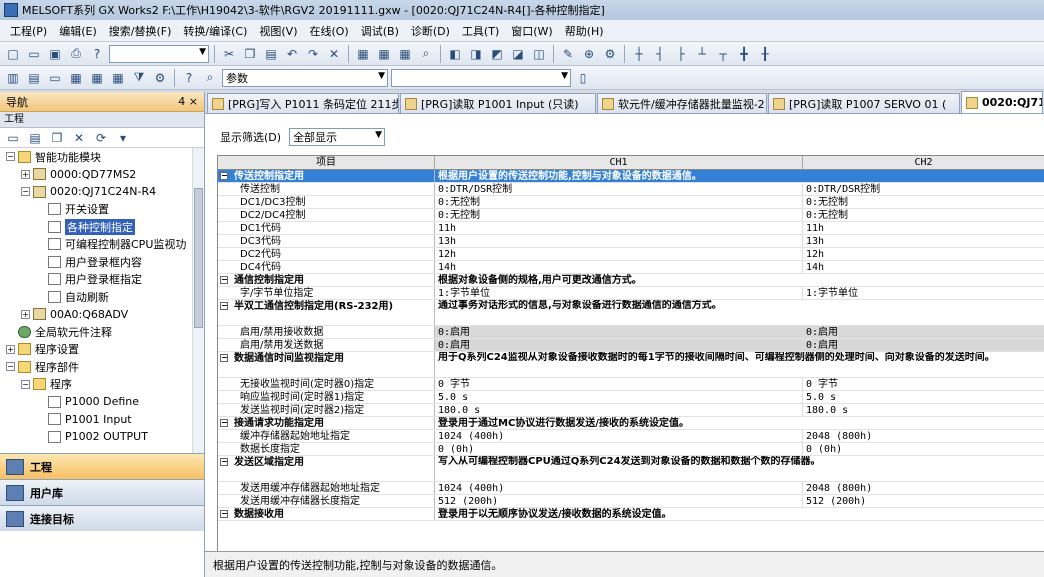  I want to click on nav-button-project: 工程, so click(102, 466).